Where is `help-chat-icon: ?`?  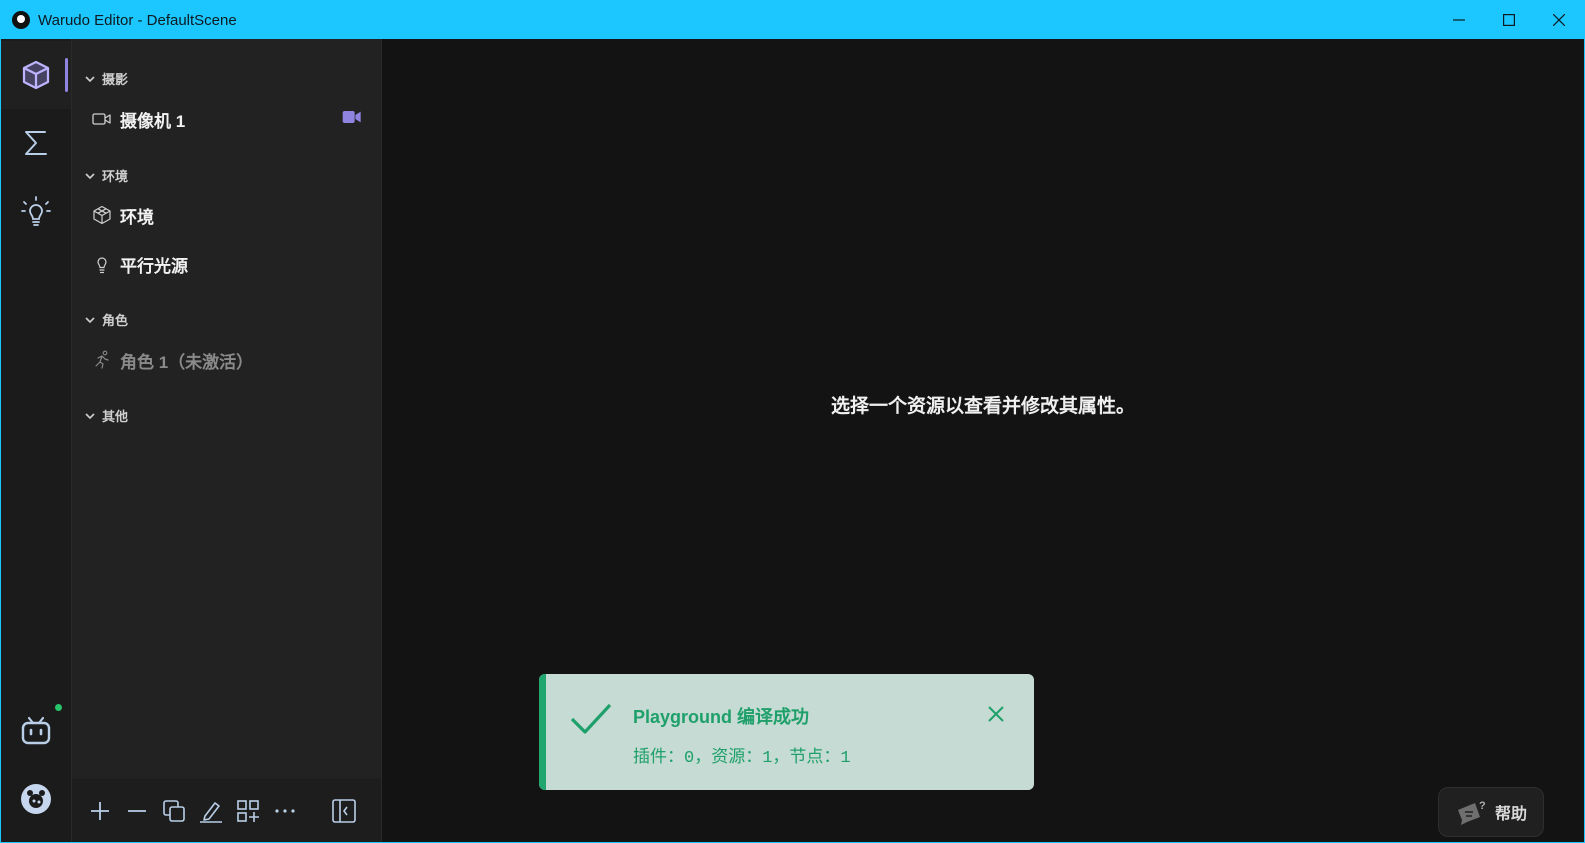
help-chat-icon: ? is located at coordinates (1471, 812).